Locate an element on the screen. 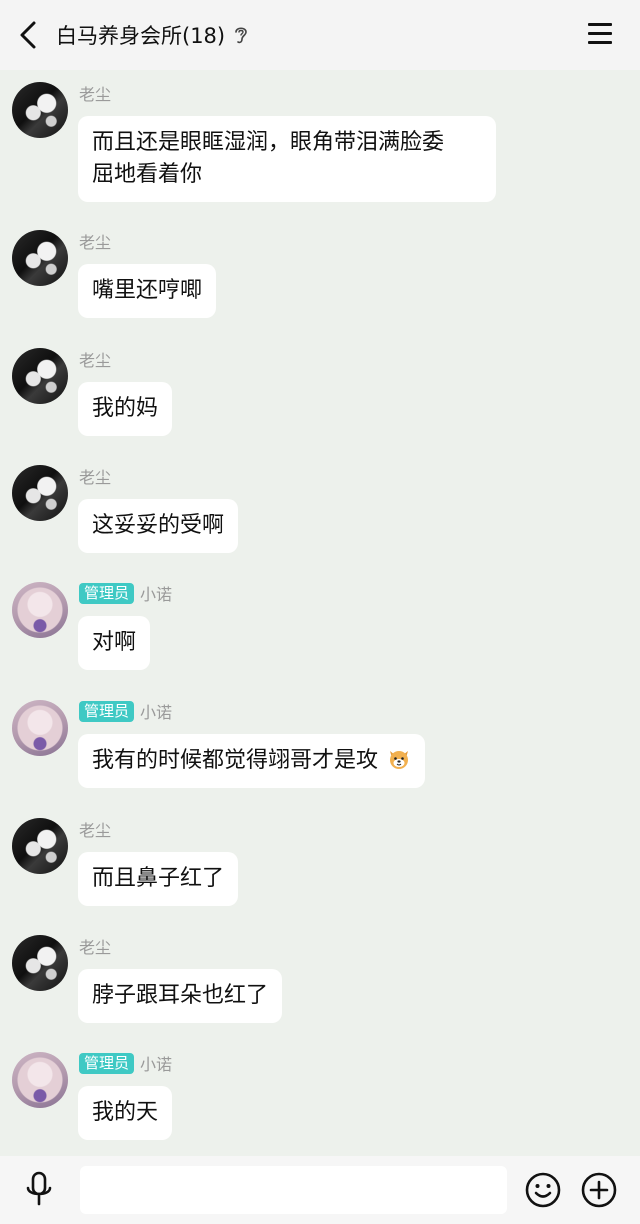 The image size is (640, 1224). back-button is located at coordinates (28, 35).